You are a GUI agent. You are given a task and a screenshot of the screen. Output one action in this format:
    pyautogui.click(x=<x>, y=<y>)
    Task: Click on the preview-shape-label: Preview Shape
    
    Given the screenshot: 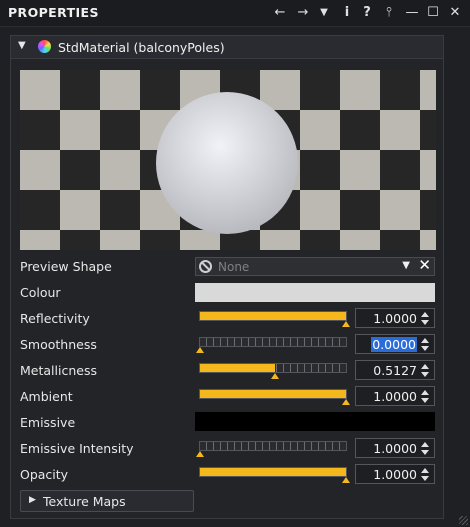 What is the action you would take?
    pyautogui.click(x=66, y=266)
    